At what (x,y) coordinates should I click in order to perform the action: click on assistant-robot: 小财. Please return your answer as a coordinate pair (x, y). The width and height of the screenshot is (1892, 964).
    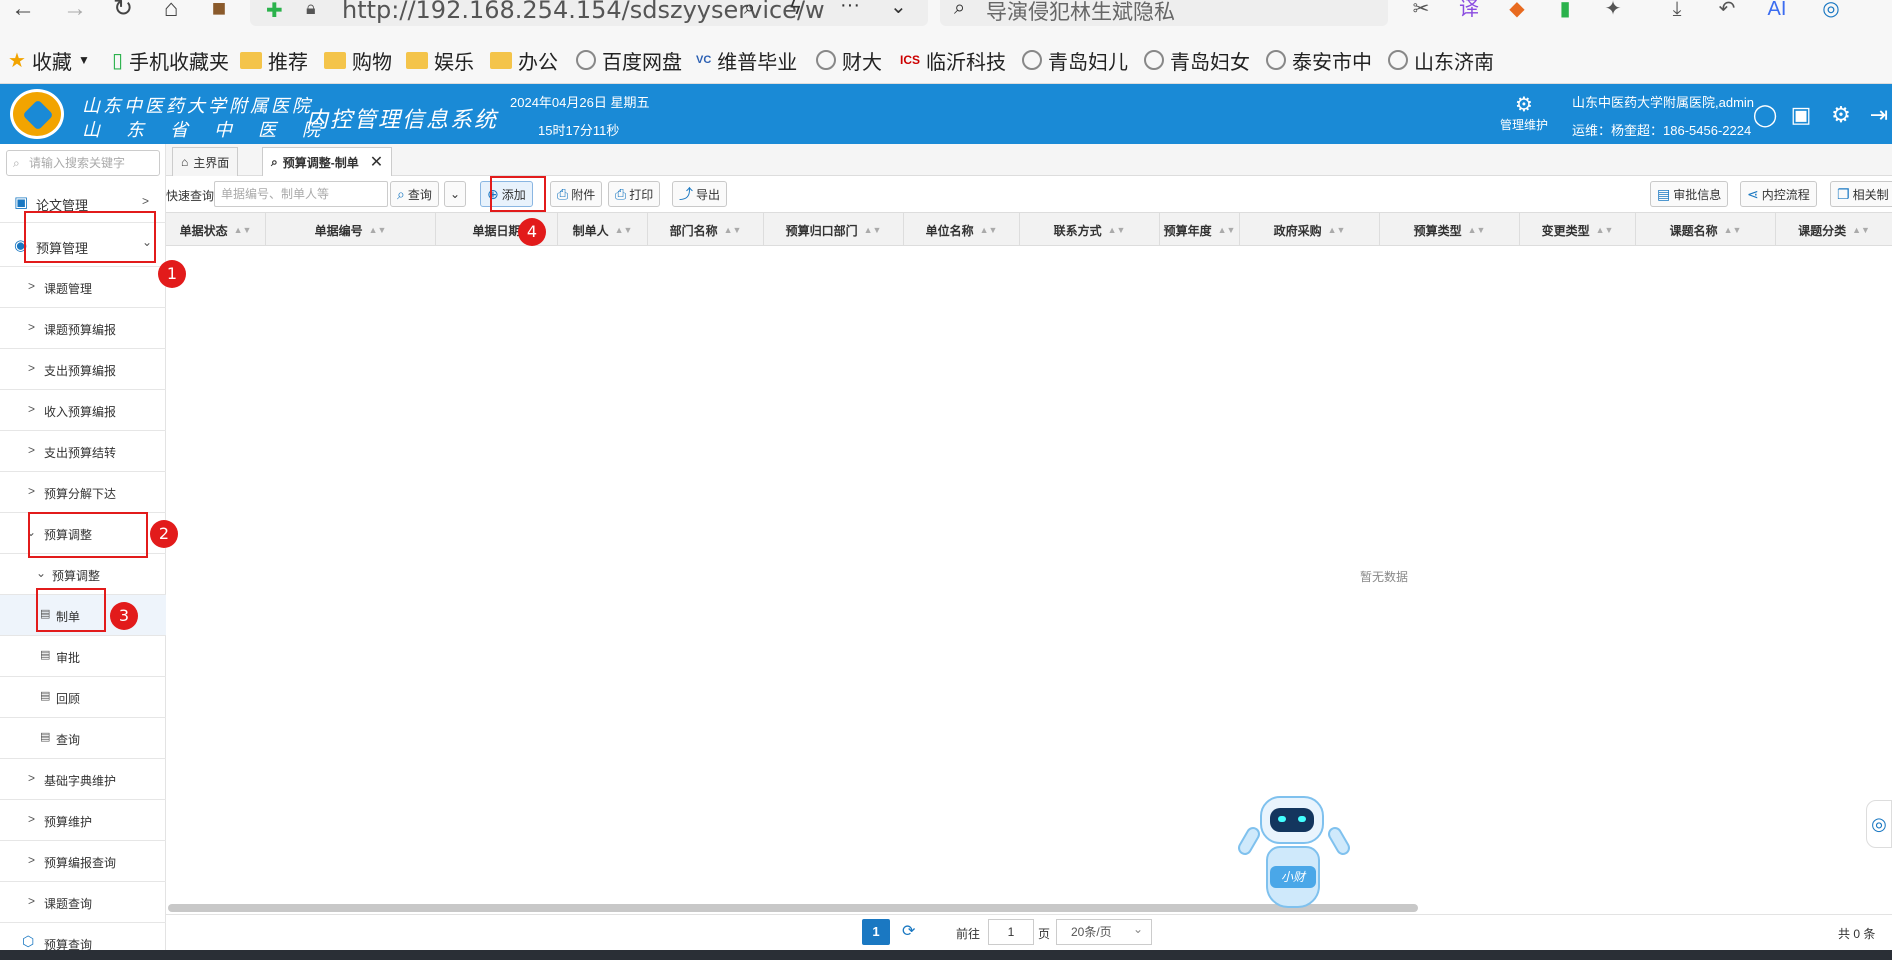
    Looking at the image, I should click on (1294, 856).